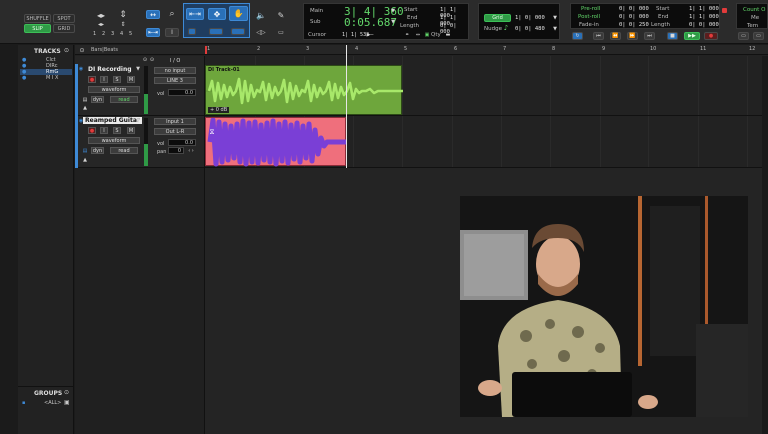  I want to click on trim-grabber-button: ⇤⇥, so click(195, 14).